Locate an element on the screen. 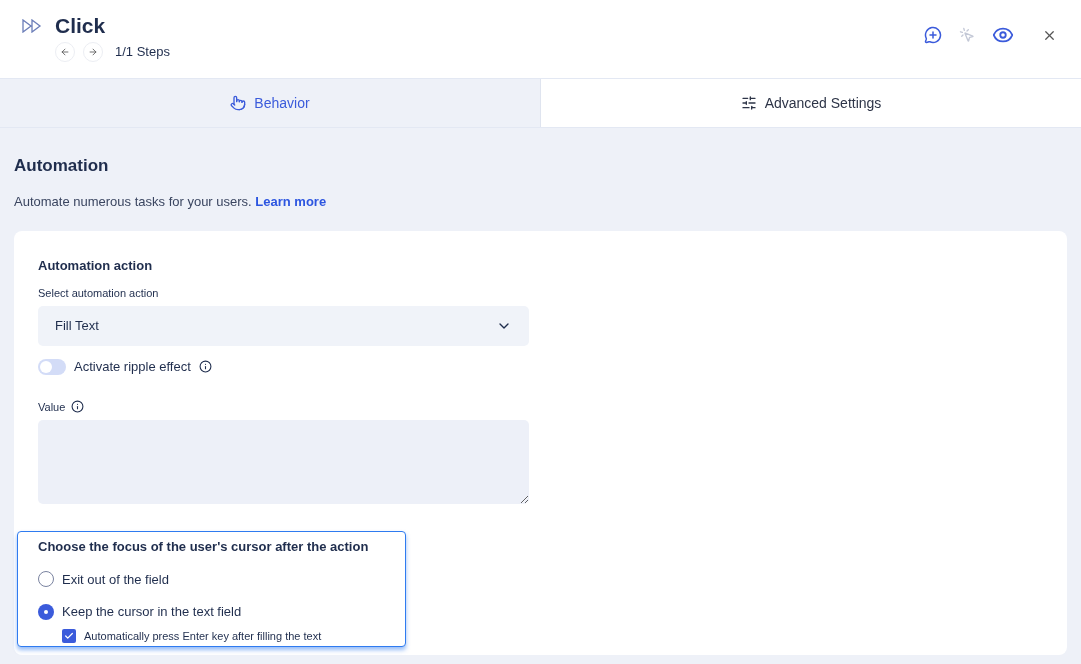 The image size is (1081, 664). card-title: Automation action is located at coordinates (96, 266).